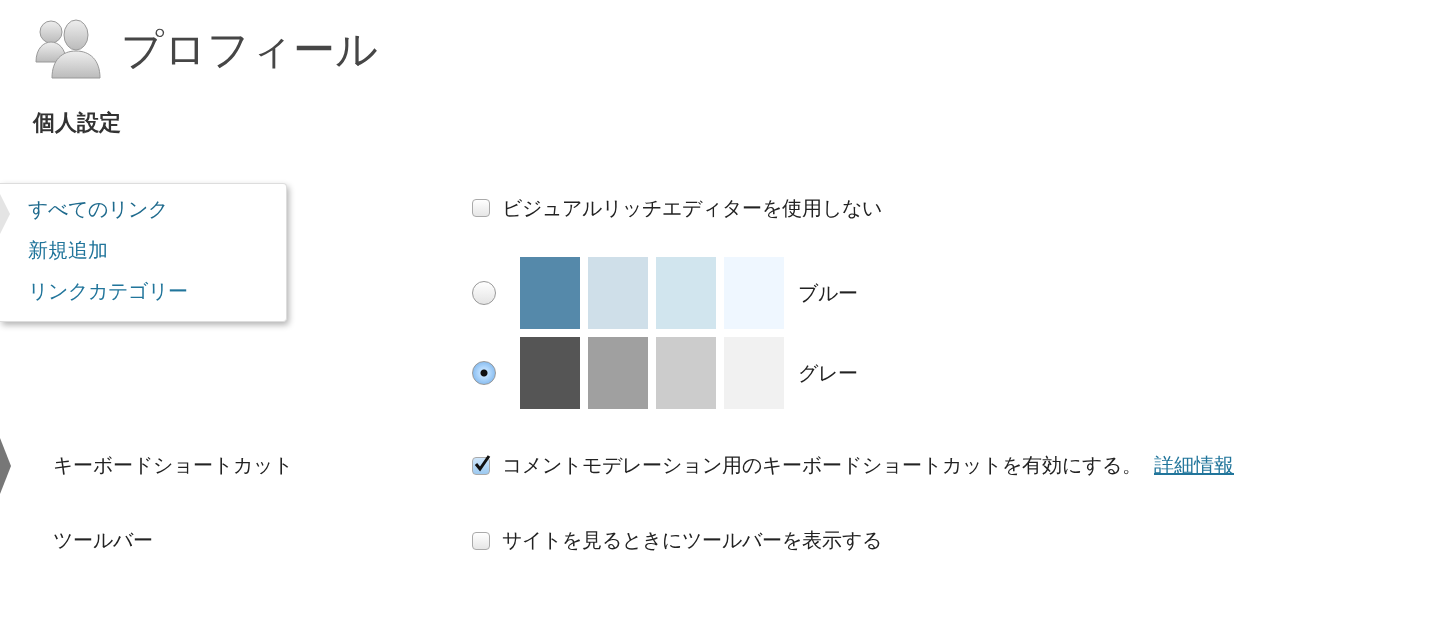 The width and height of the screenshot is (1434, 618). I want to click on page-title: プロフィール, so click(249, 50).